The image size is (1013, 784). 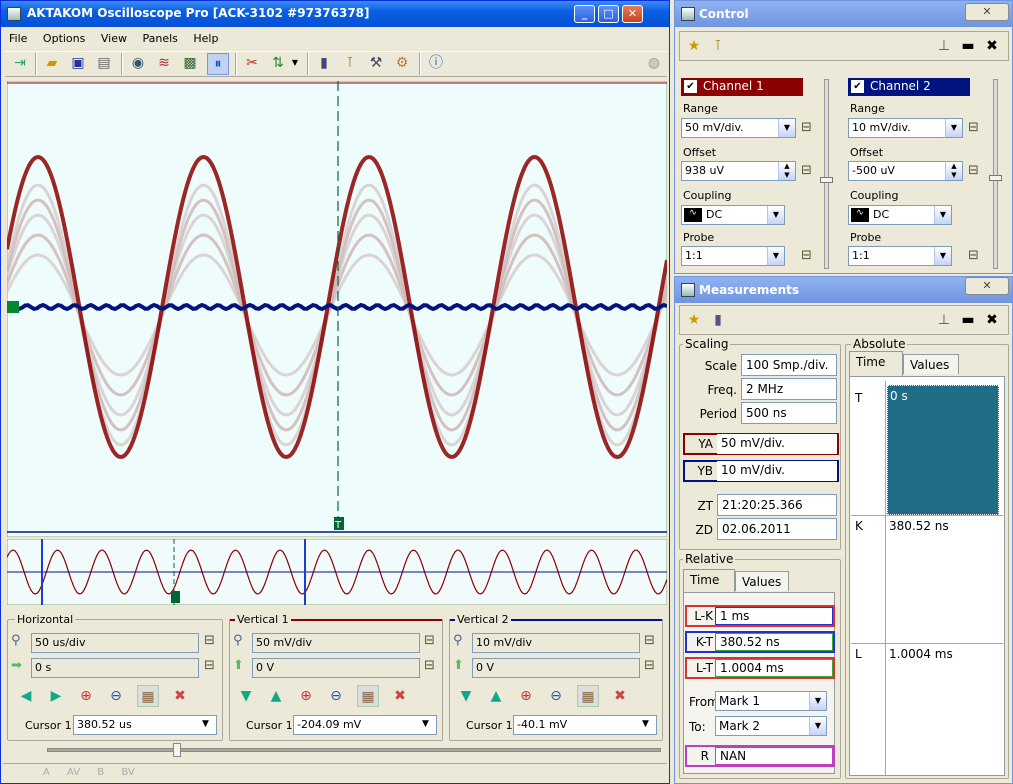 What do you see at coordinates (376, 64) in the screenshot?
I see `tools-icon: ⚒` at bounding box center [376, 64].